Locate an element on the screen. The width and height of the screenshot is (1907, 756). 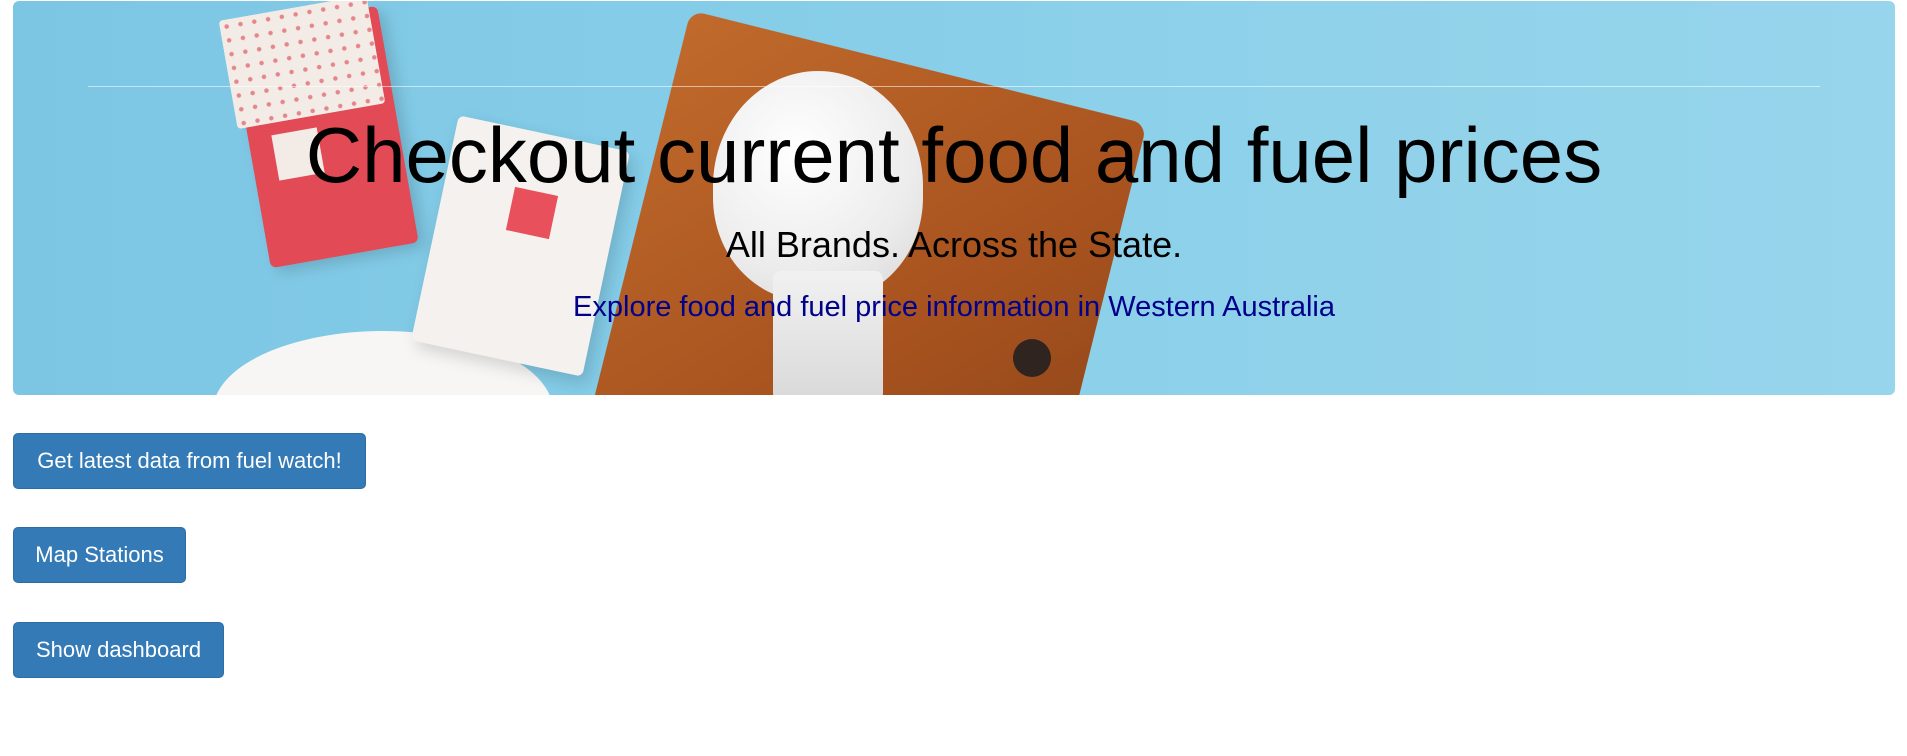
hero-subtitle: All Brands. Across the State. is located at coordinates (954, 244).